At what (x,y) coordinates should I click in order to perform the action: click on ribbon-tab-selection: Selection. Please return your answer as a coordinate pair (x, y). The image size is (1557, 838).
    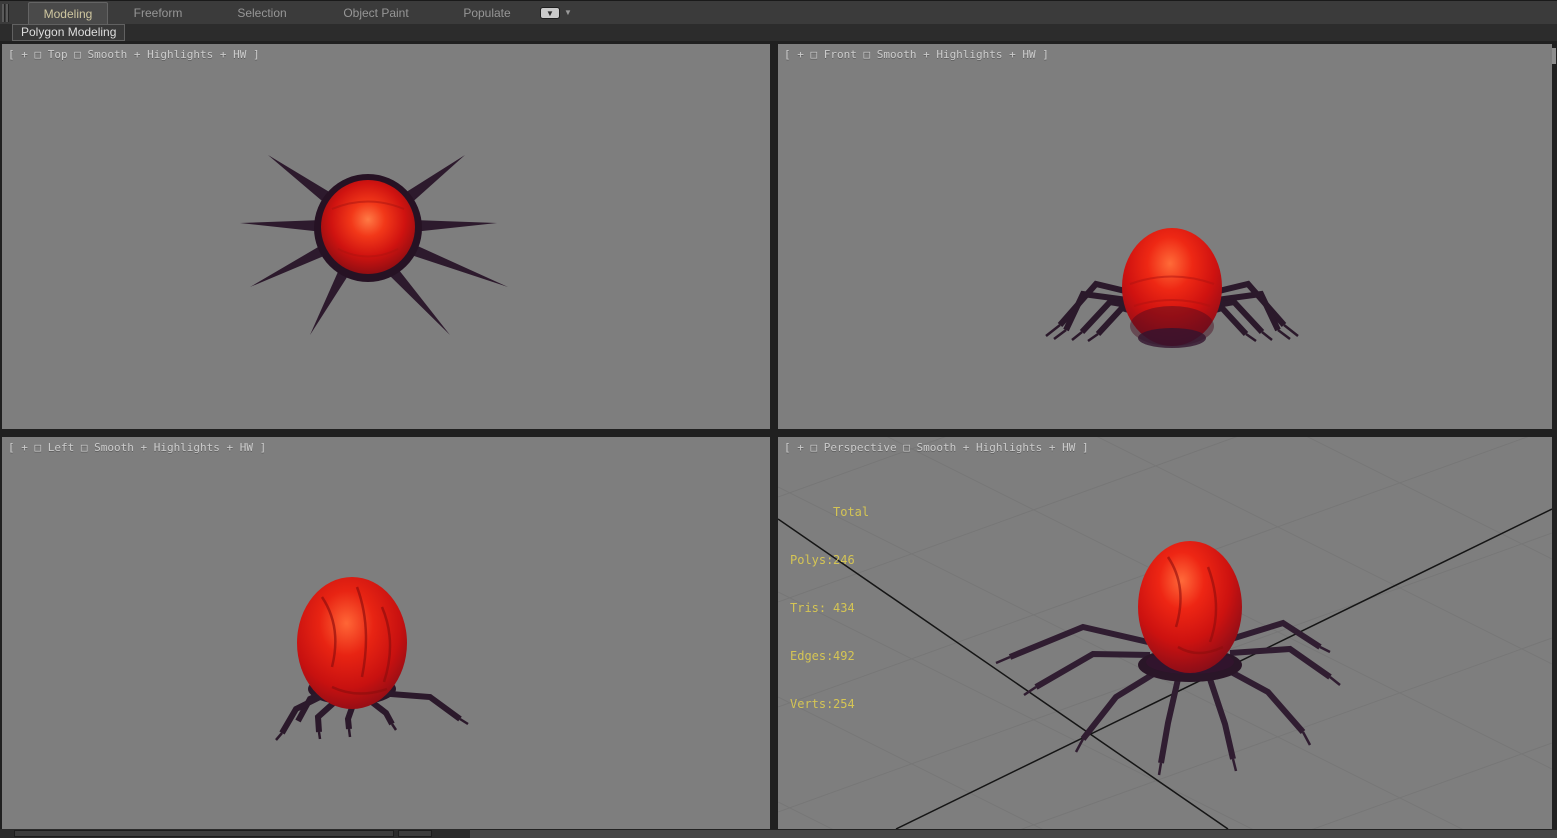
    Looking at the image, I should click on (262, 13).